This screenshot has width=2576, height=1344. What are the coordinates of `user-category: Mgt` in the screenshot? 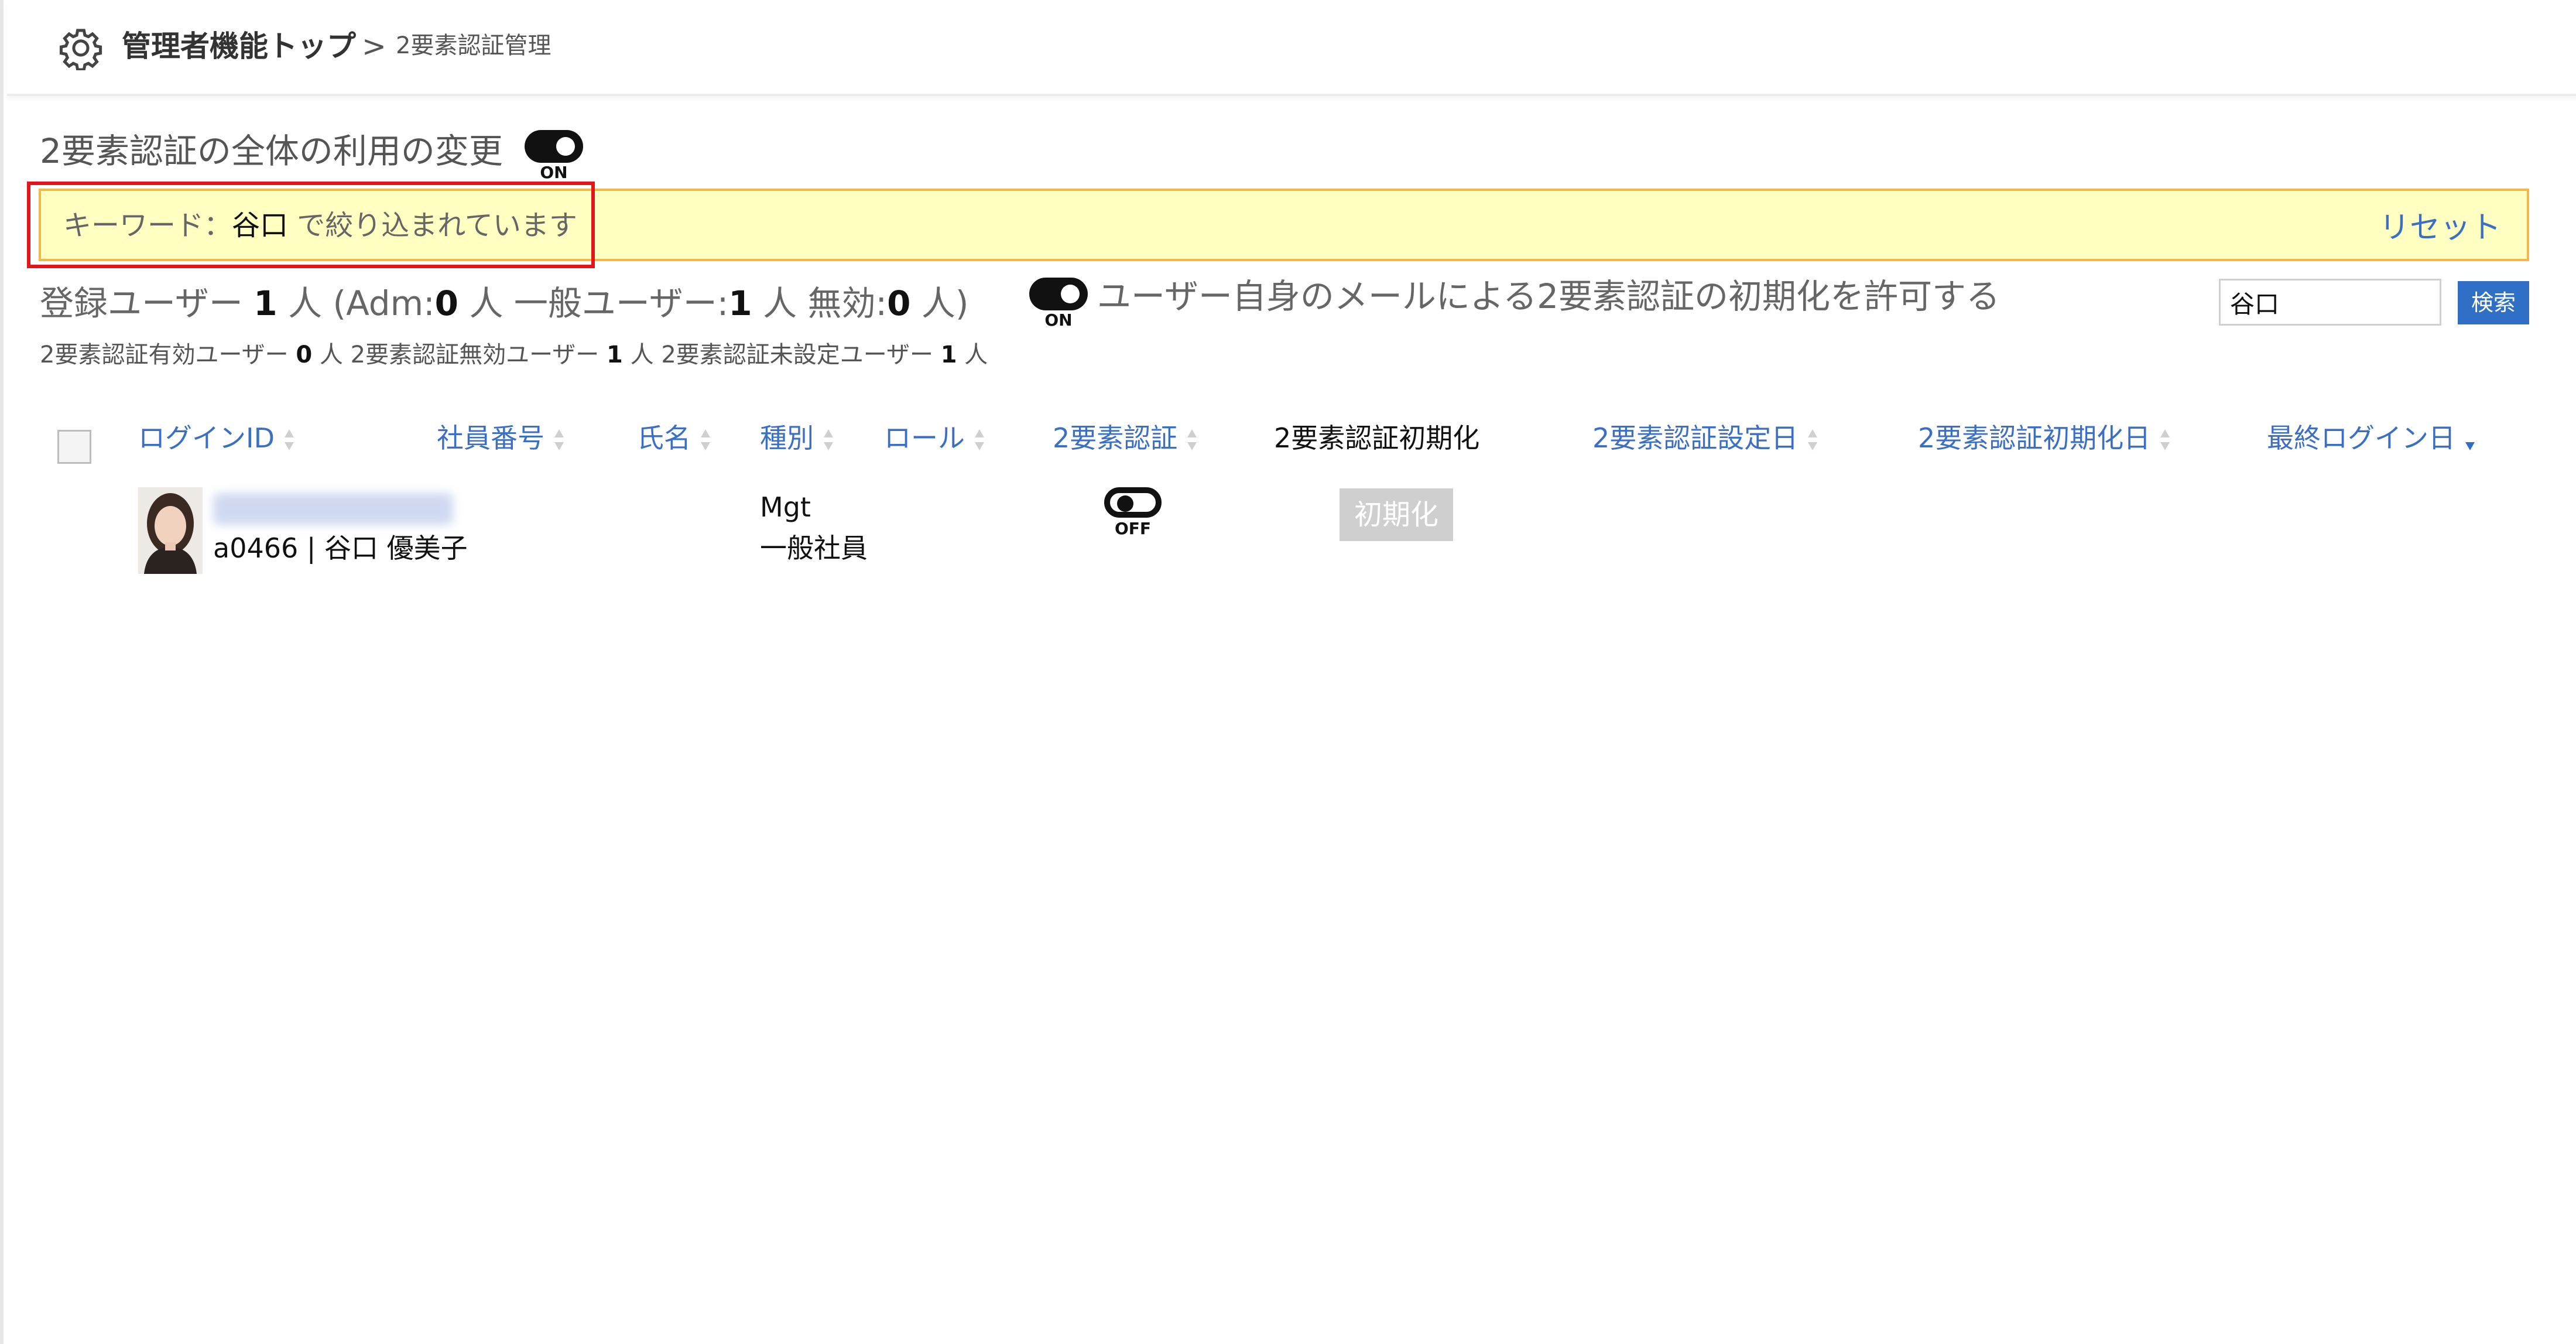 It's located at (785, 507).